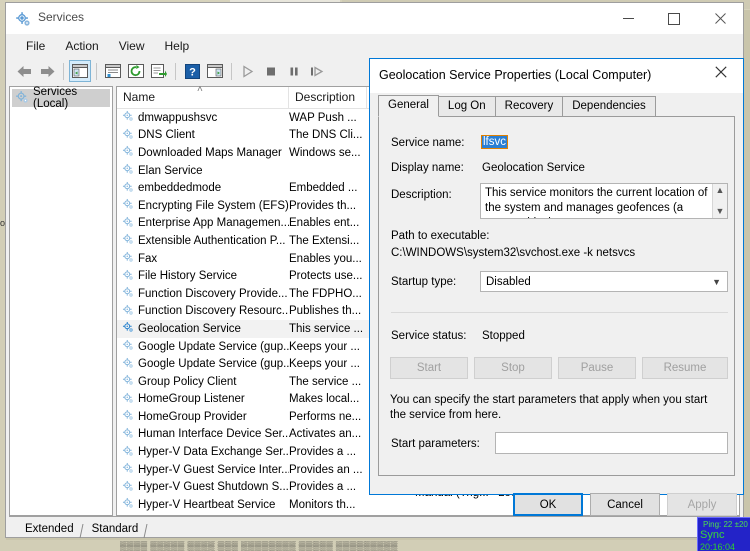 The image size is (750, 551). I want to click on tab-recovery: Recovery, so click(529, 106).